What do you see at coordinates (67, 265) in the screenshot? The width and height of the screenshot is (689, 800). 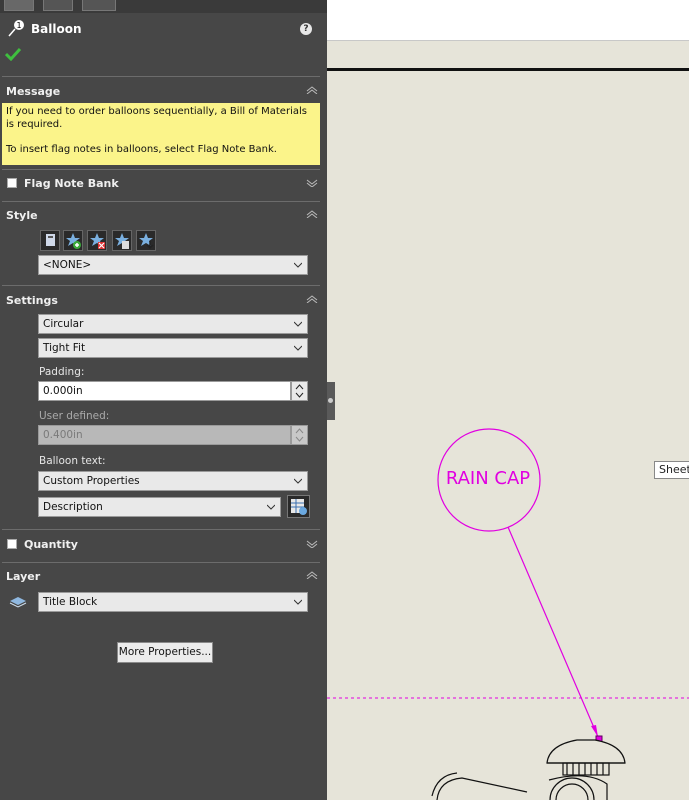 I see `style-select-value: <NONE>` at bounding box center [67, 265].